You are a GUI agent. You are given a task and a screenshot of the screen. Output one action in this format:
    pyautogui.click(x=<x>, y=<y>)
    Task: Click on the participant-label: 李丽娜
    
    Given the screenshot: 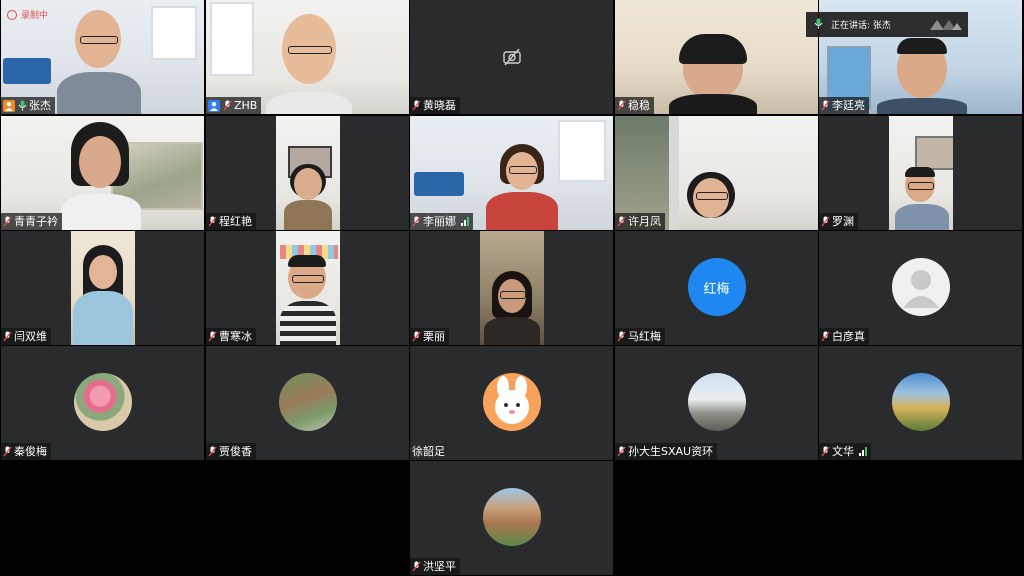 What is the action you would take?
    pyautogui.click(x=441, y=221)
    